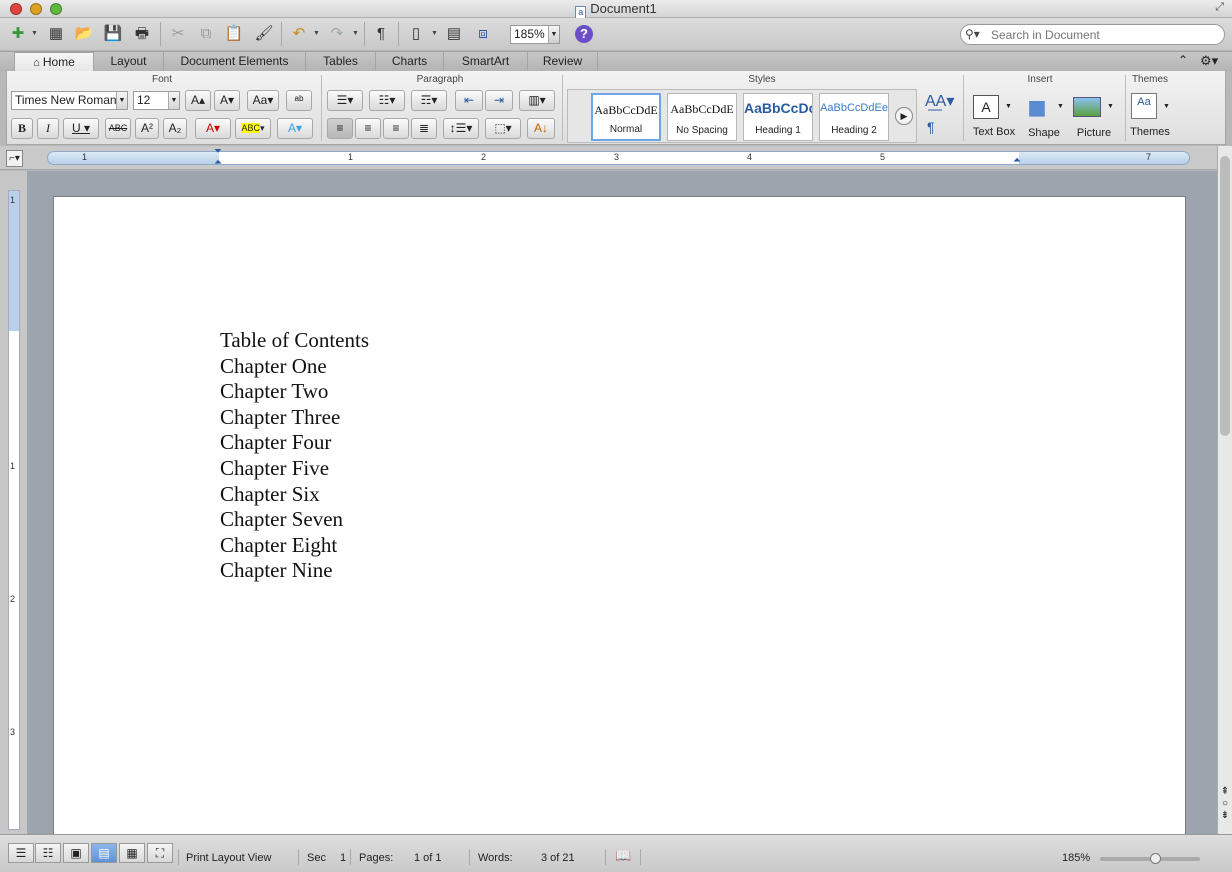 The image size is (1232, 872). Describe the element at coordinates (294, 367) in the screenshot. I see `toc-line: Chapter One` at that location.